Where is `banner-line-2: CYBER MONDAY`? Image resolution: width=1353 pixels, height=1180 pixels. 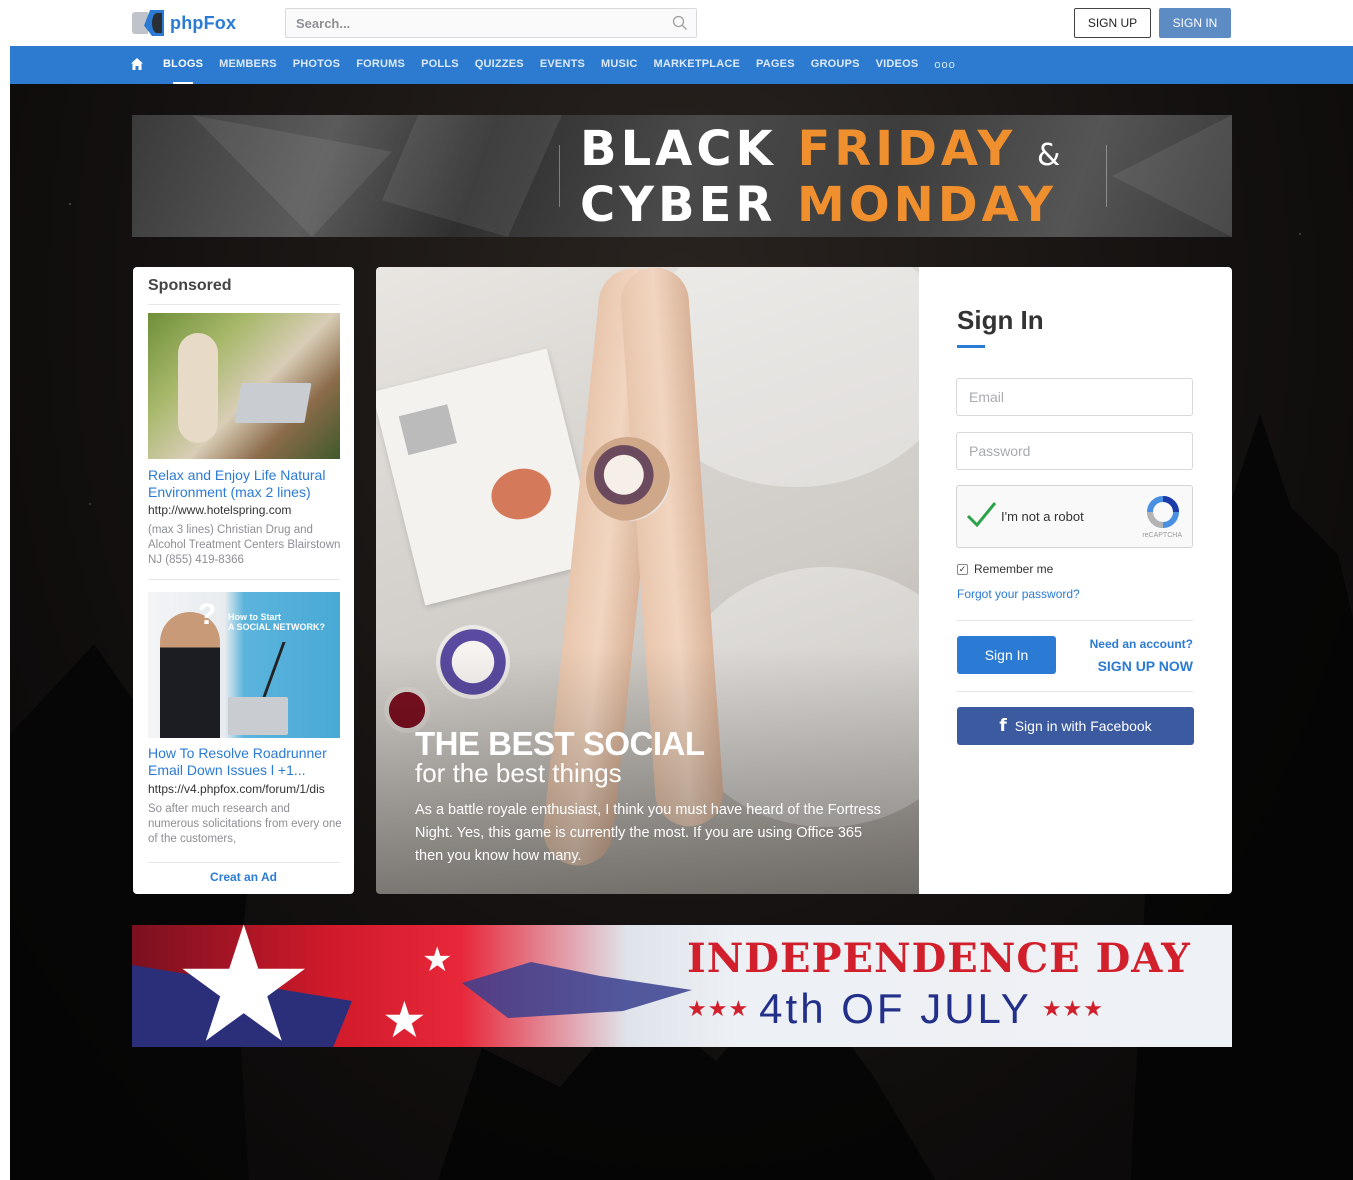 banner-line-2: CYBER MONDAY is located at coordinates (818, 205).